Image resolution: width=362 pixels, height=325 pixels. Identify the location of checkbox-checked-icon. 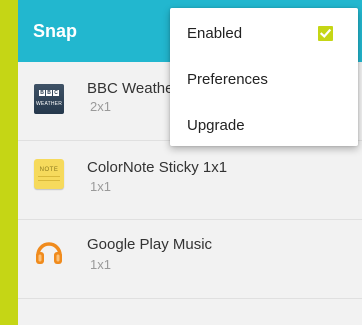
(325, 33).